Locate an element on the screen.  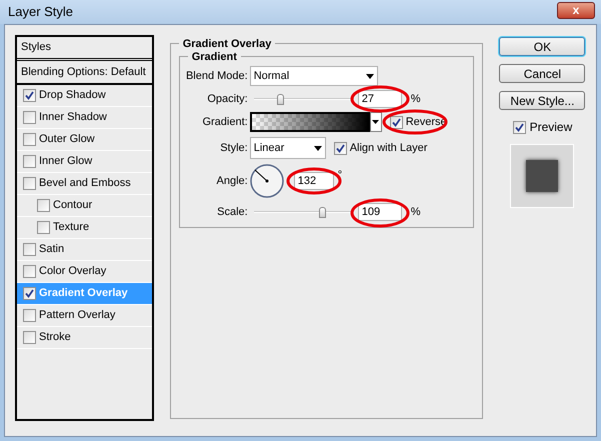
field-label: Opacity: is located at coordinates (227, 99).